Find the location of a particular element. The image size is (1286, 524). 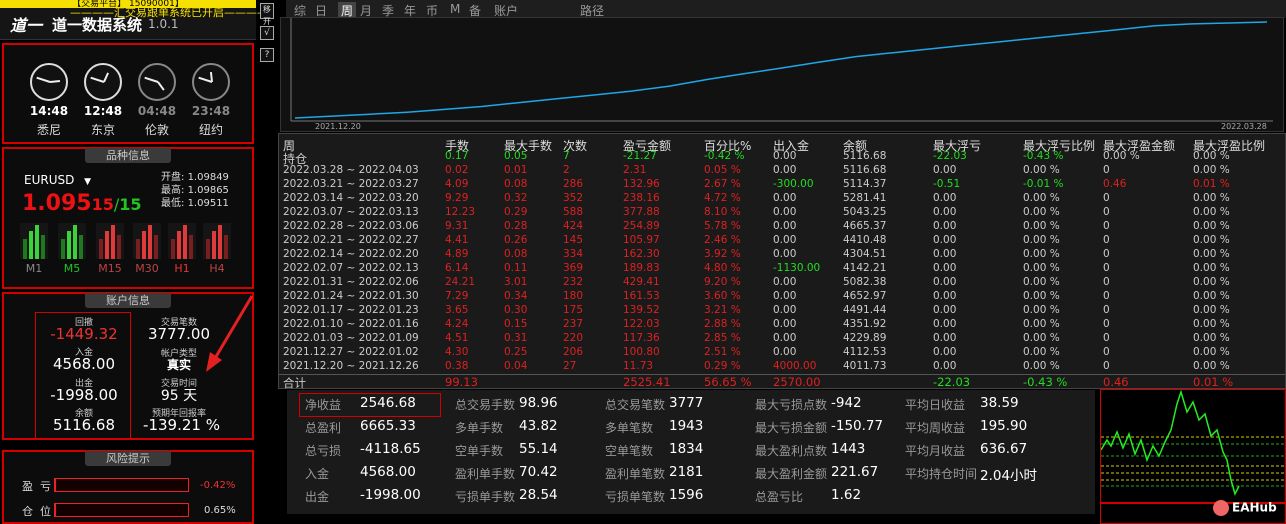

table-cell: 2022.01.03 ~ 2022.01.09 is located at coordinates (351, 338).